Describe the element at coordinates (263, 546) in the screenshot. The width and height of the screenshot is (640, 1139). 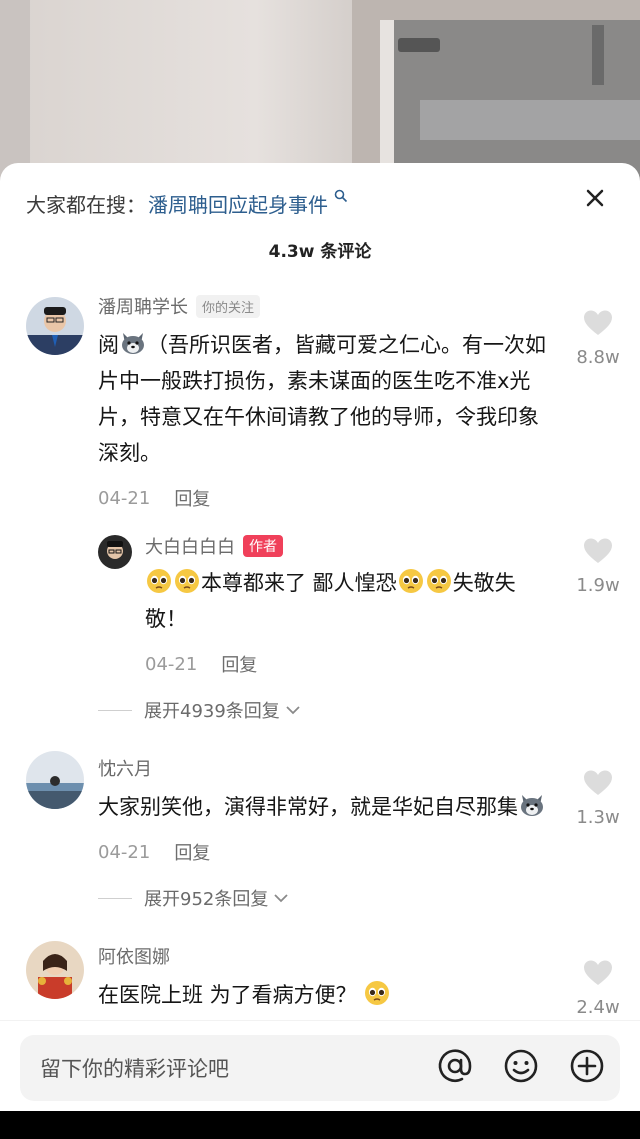
I see `author-badge: 作者` at that location.